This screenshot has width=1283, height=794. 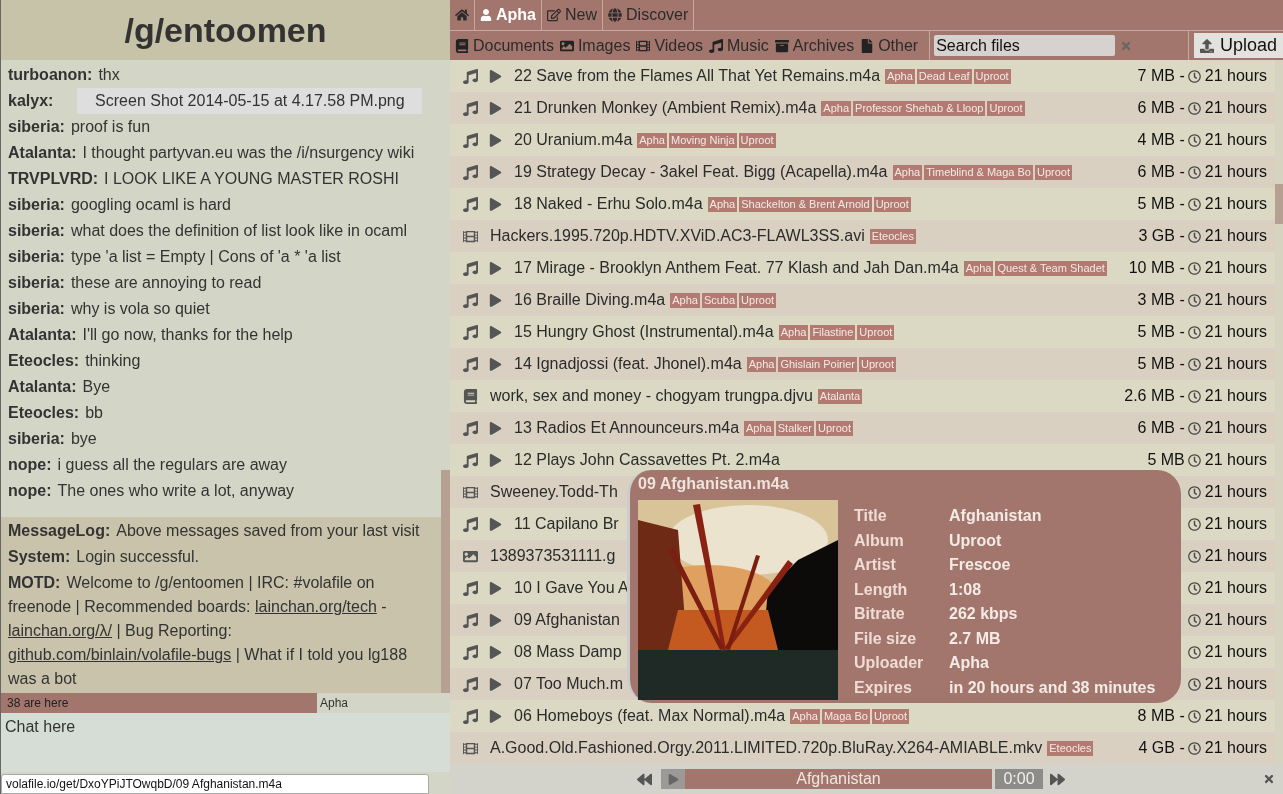 What do you see at coordinates (1025, 45) in the screenshot?
I see `search-field: Search files` at bounding box center [1025, 45].